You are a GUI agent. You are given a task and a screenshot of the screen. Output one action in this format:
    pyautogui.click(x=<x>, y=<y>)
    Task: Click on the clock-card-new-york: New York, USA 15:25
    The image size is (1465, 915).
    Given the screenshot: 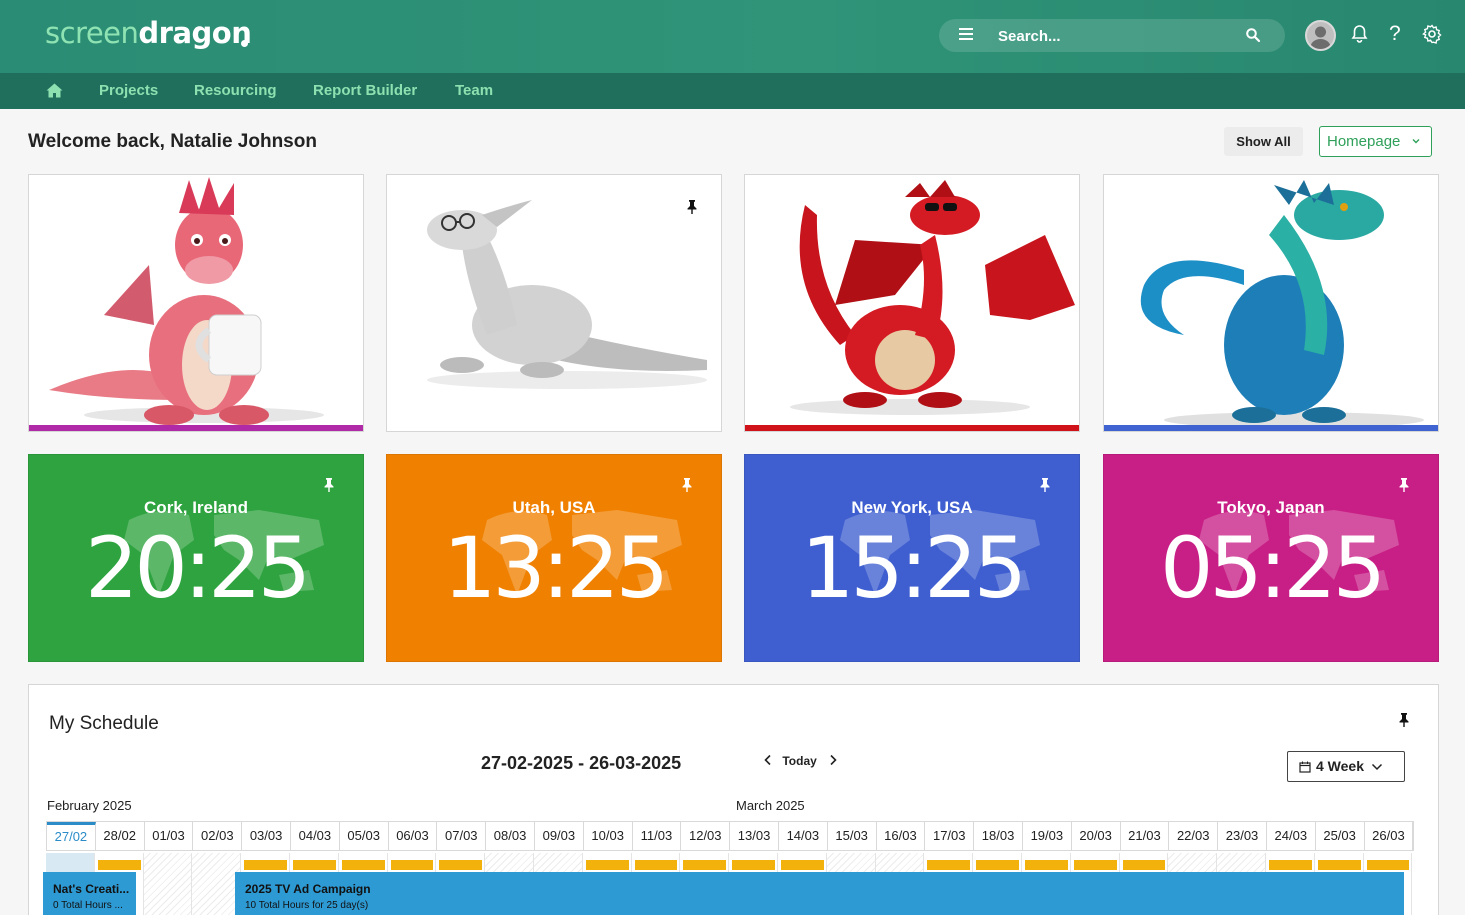 What is the action you would take?
    pyautogui.click(x=912, y=558)
    